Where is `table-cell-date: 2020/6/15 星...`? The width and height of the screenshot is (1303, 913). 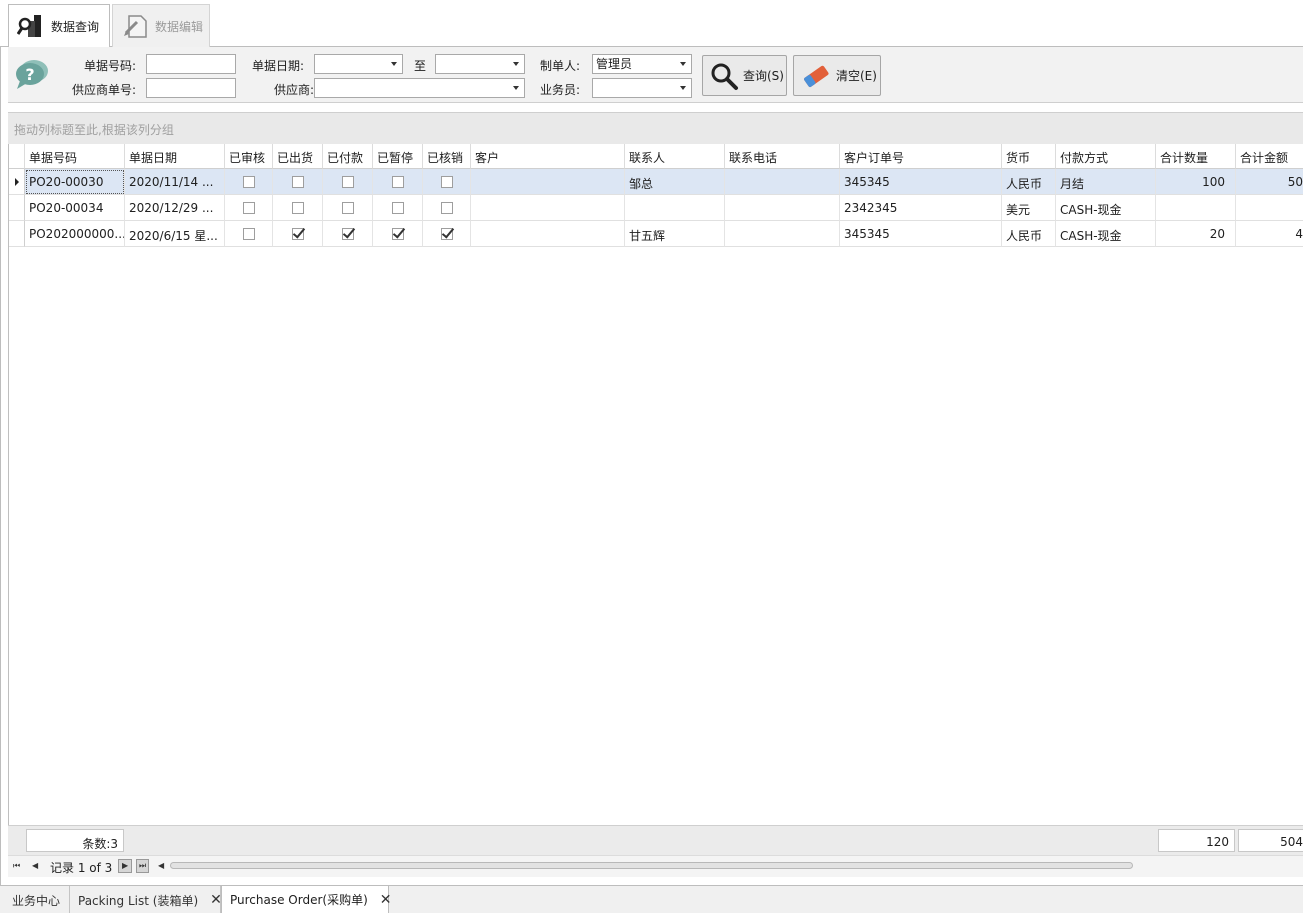 table-cell-date: 2020/6/15 星... is located at coordinates (175, 234).